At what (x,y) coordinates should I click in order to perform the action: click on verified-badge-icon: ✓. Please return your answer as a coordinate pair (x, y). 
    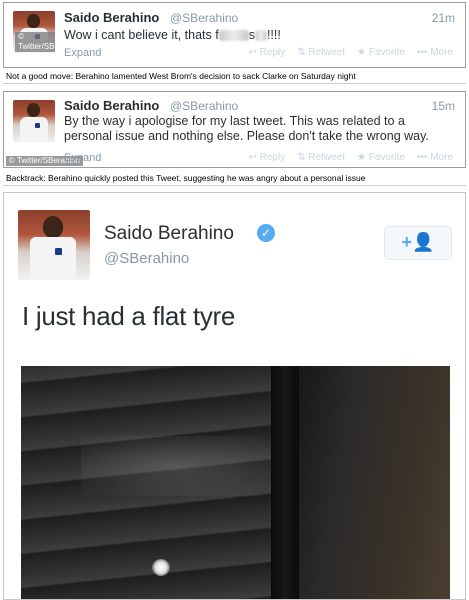
    Looking at the image, I should click on (266, 233).